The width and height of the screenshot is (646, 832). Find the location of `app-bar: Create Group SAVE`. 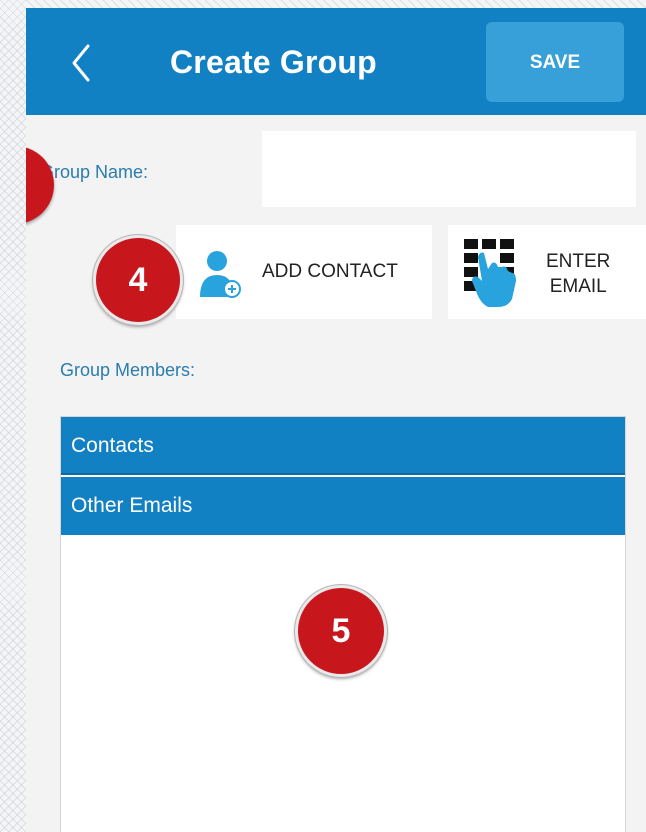

app-bar: Create Group SAVE is located at coordinates (336, 61).